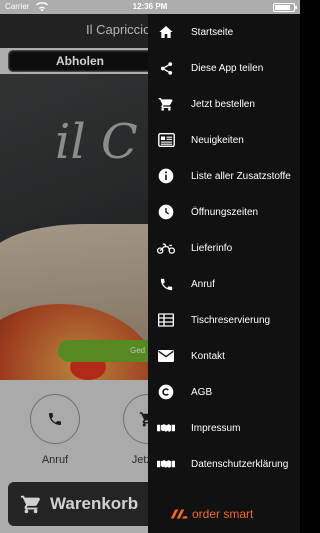 This screenshot has height=533, width=320. What do you see at coordinates (166, 32) in the screenshot?
I see `home-icon` at bounding box center [166, 32].